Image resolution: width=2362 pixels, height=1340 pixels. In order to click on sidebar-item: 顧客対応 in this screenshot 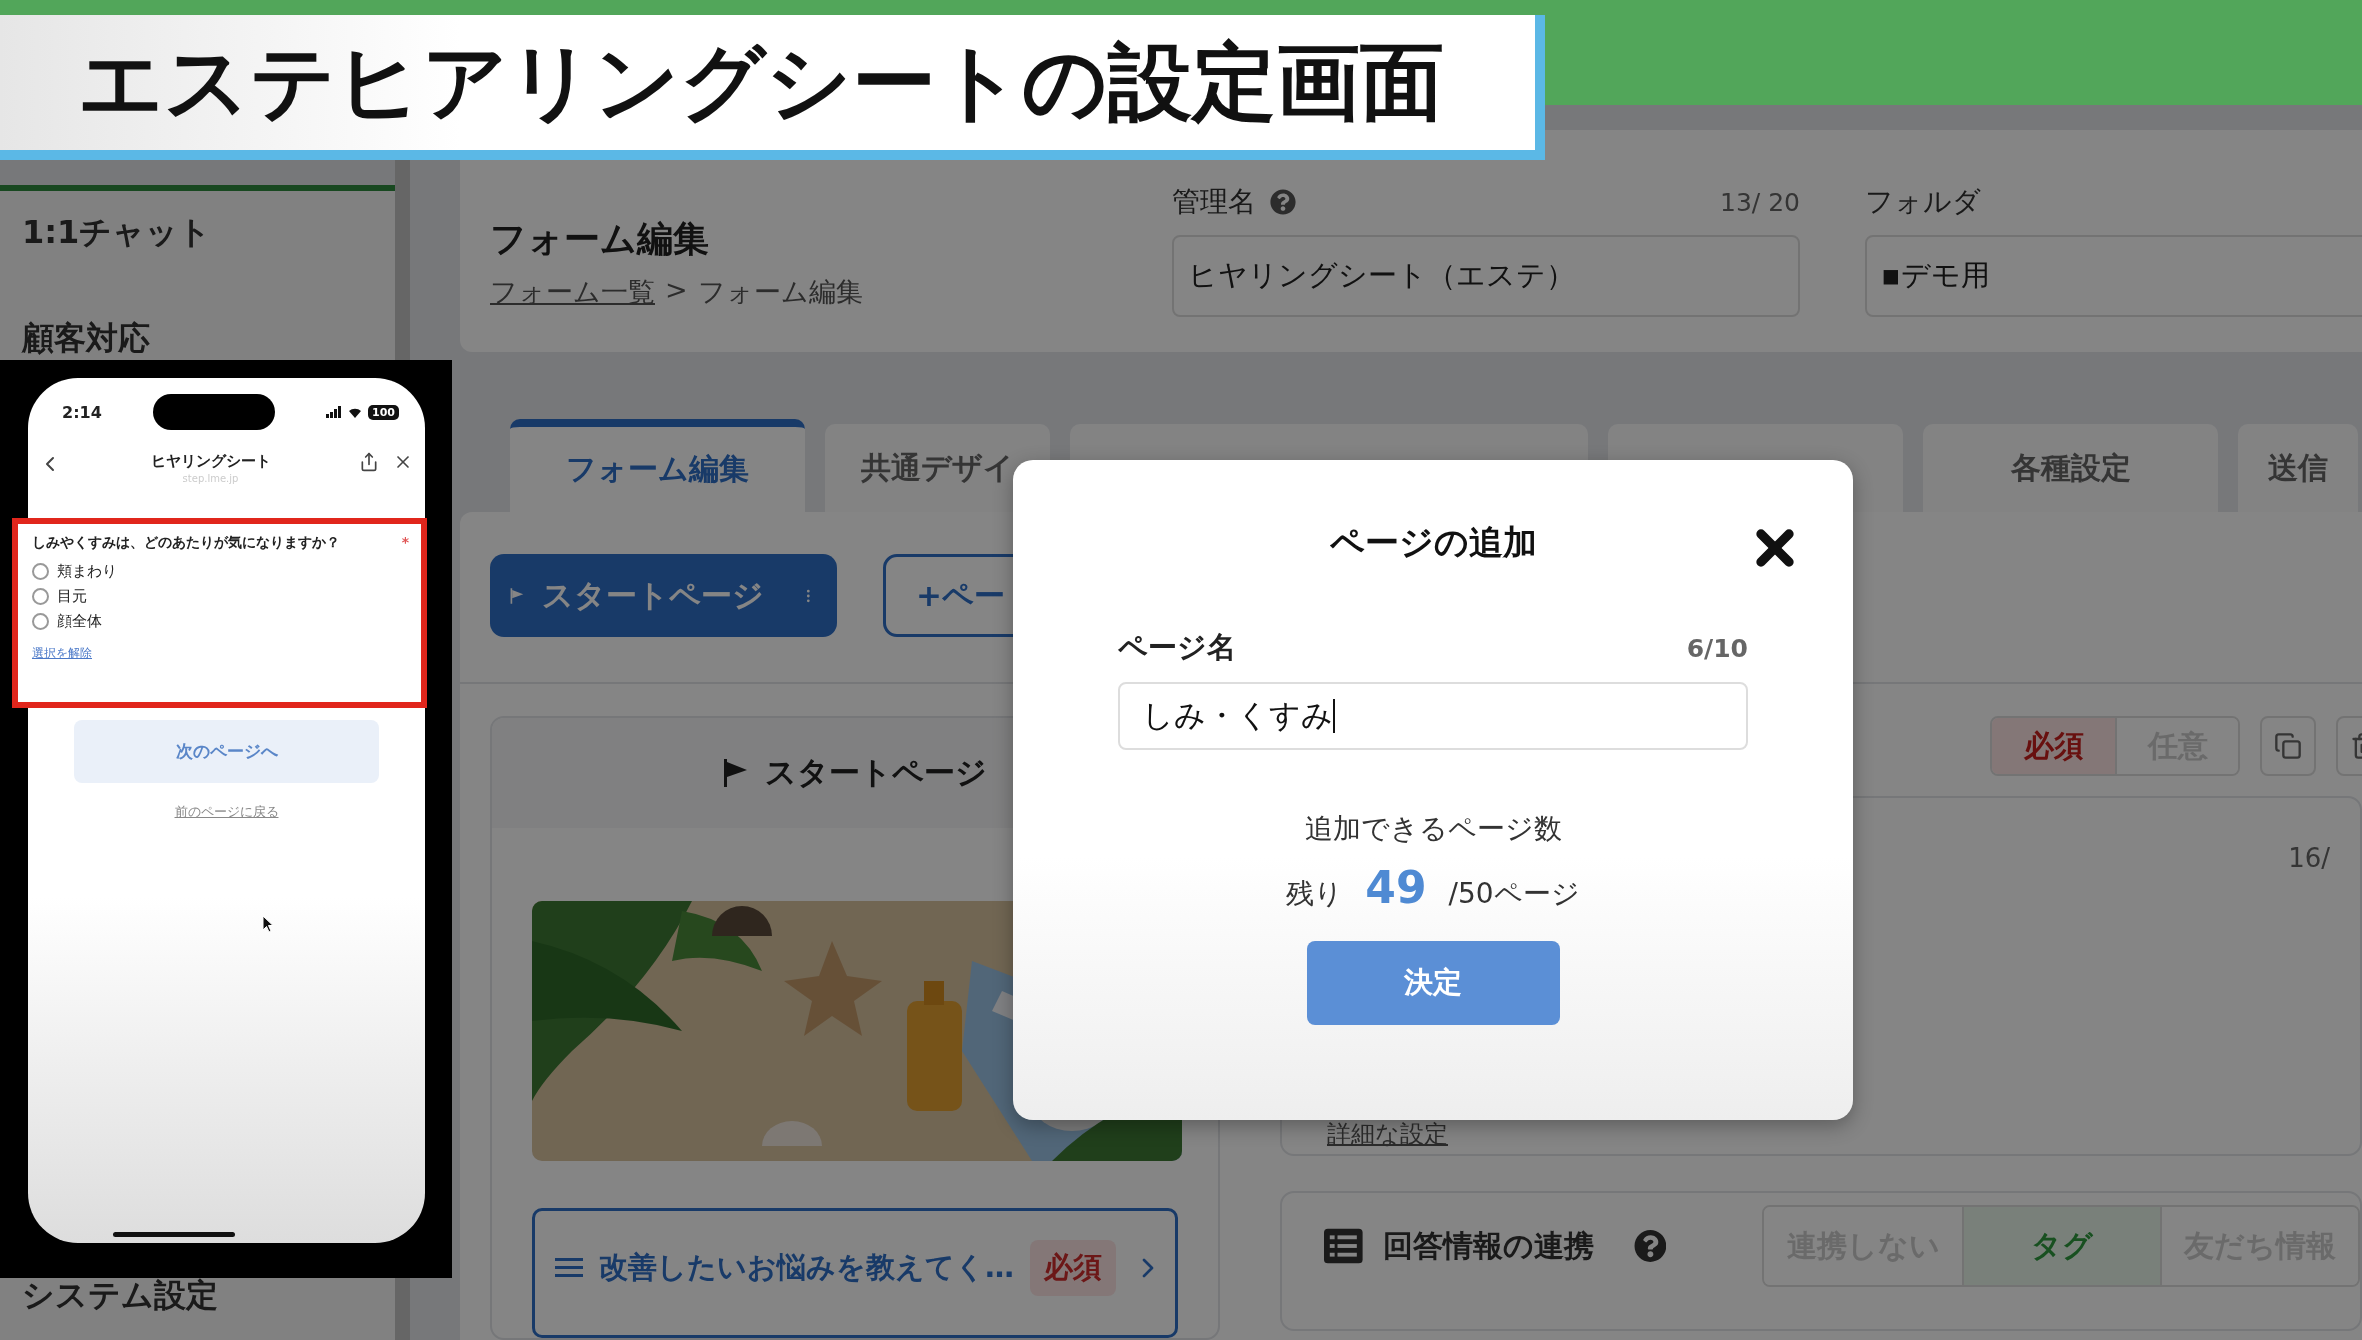, I will do `click(197, 339)`.